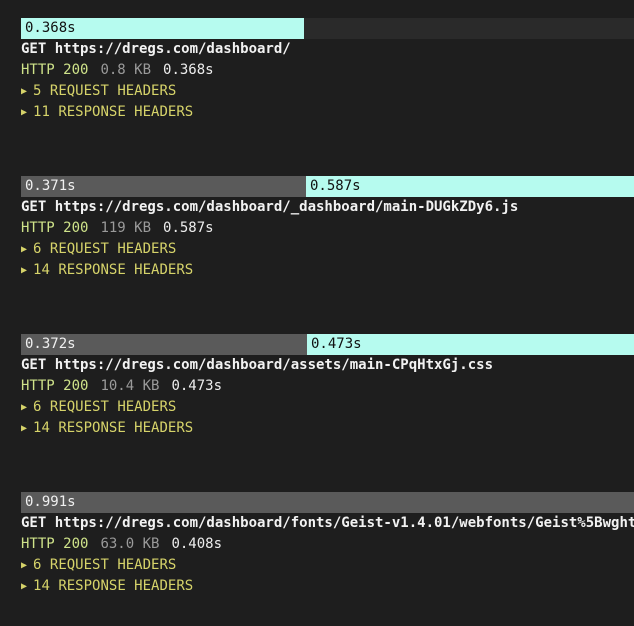  I want to click on response-summary: HTTP 200 10.4 KB 0.473s, so click(327, 386).